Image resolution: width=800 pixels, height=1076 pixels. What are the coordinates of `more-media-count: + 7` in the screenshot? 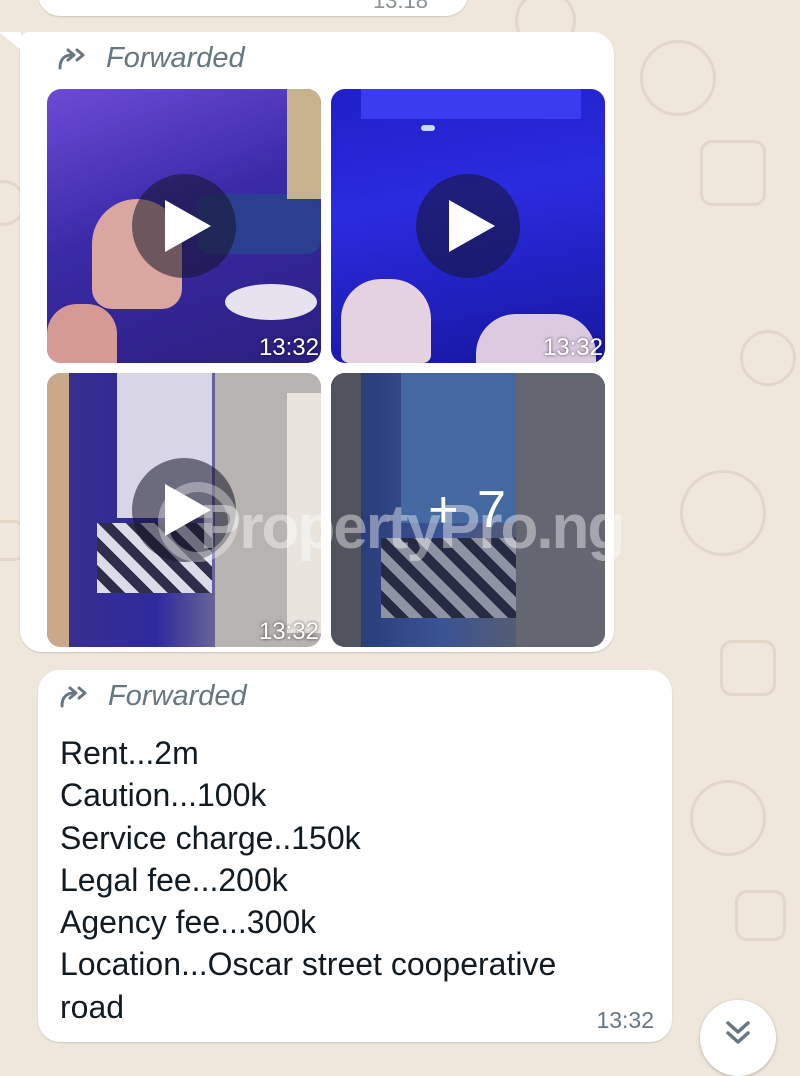 It's located at (468, 510).